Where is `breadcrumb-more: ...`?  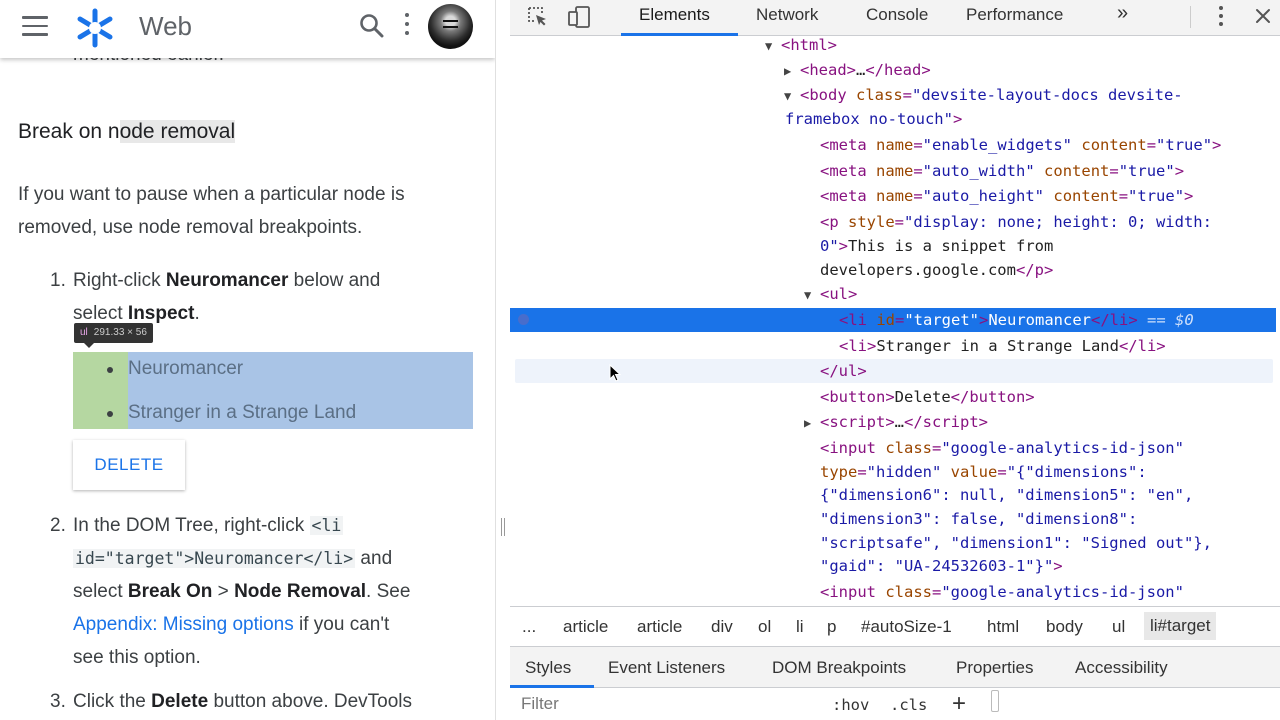 breadcrumb-more: ... is located at coordinates (529, 627).